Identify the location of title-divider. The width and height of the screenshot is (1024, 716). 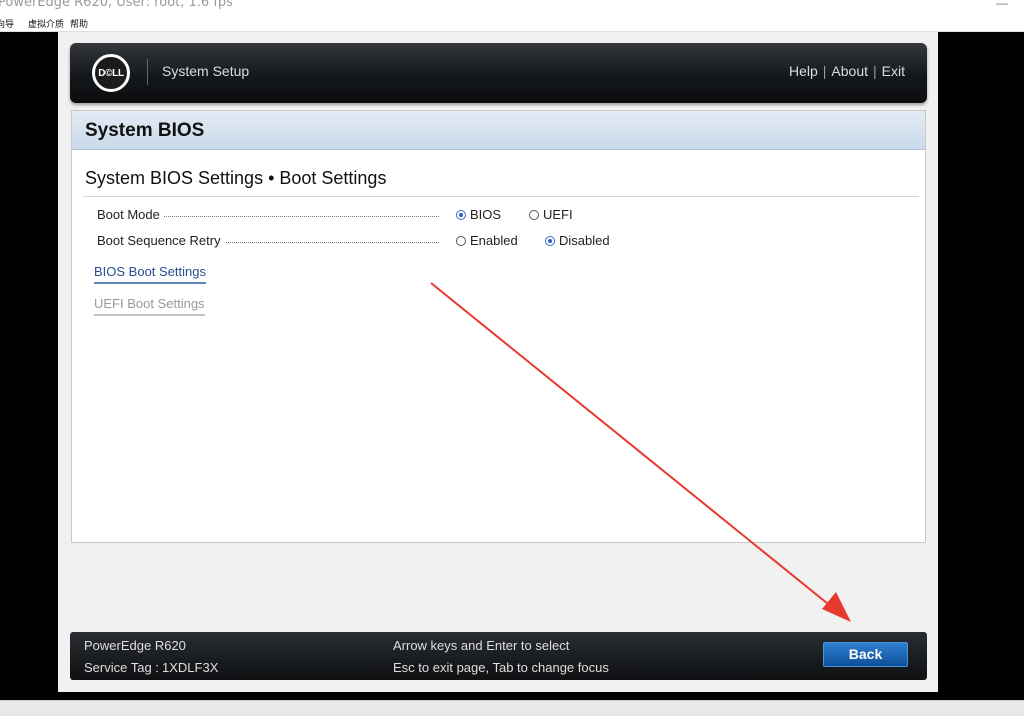
(501, 196).